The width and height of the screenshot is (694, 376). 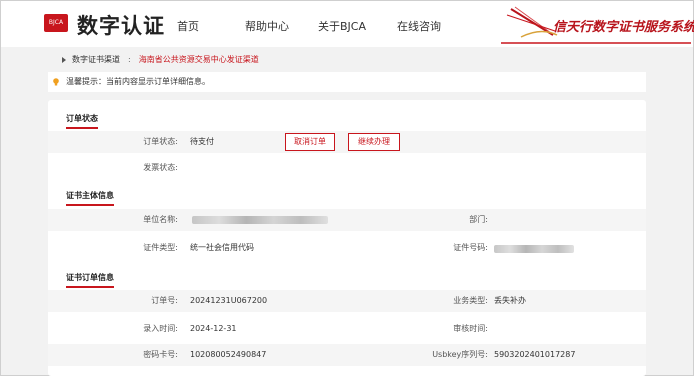 What do you see at coordinates (202, 141) in the screenshot?
I see `order-status-value: 待支付` at bounding box center [202, 141].